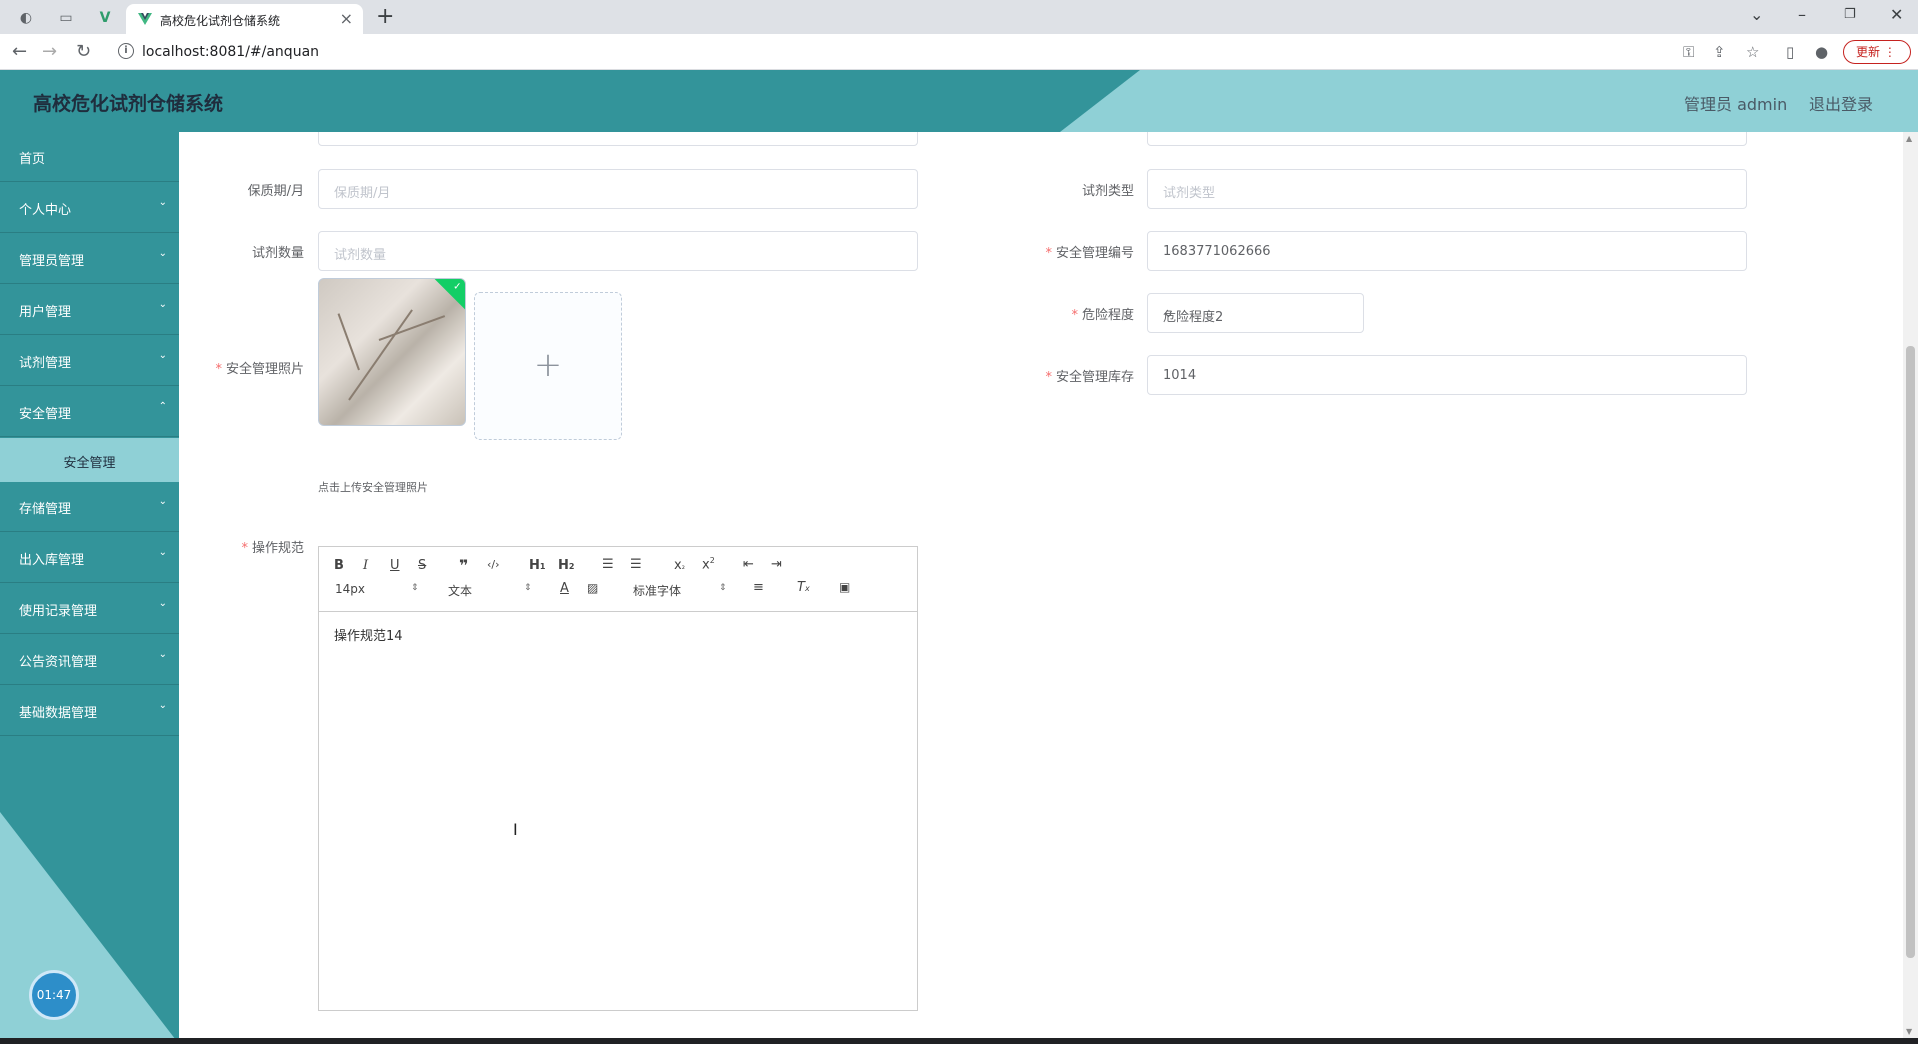 The image size is (1918, 1044). I want to click on strikethrough-icon: S, so click(422, 565).